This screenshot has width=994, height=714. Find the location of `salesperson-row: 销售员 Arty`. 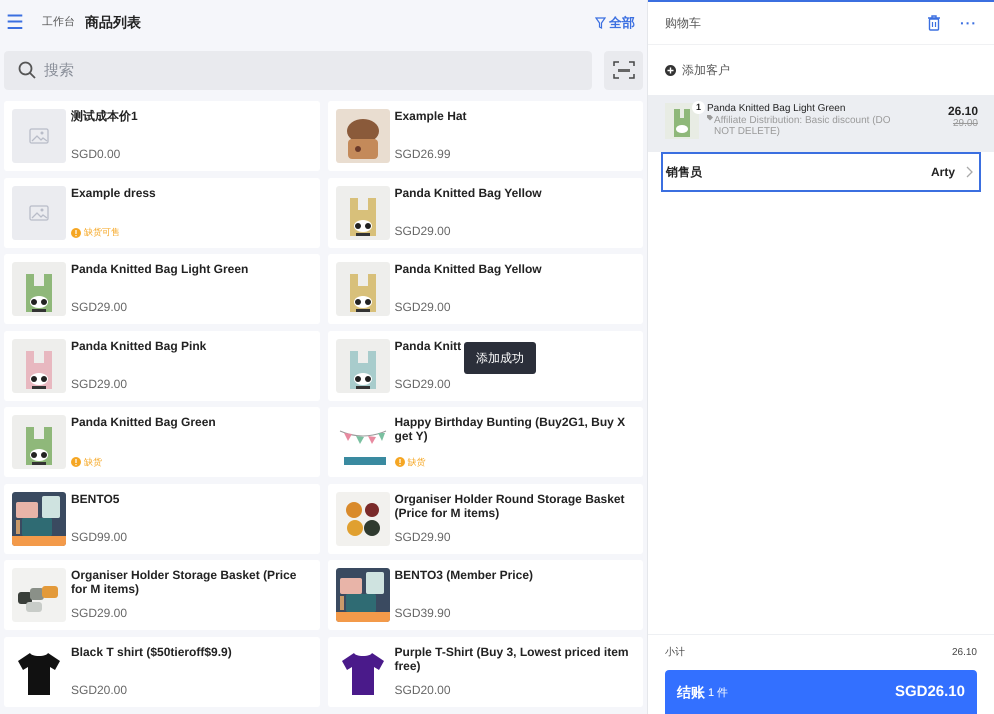

salesperson-row: 销售员 Arty is located at coordinates (821, 172).